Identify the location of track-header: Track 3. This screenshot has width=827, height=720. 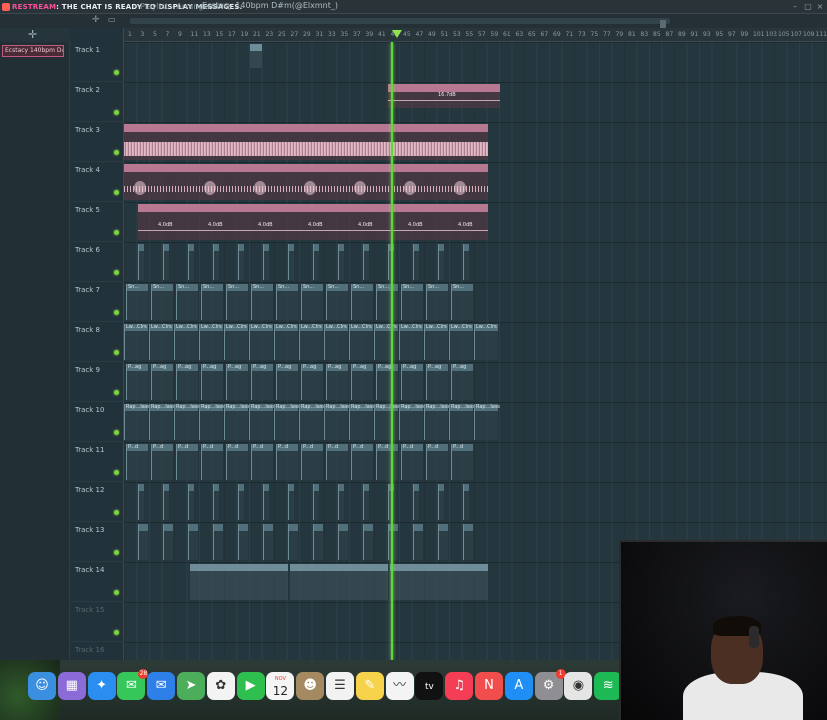
(97, 142).